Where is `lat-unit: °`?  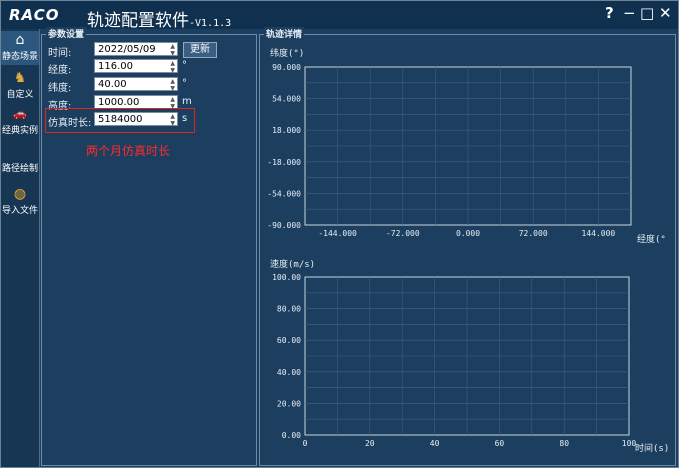 lat-unit: ° is located at coordinates (184, 83).